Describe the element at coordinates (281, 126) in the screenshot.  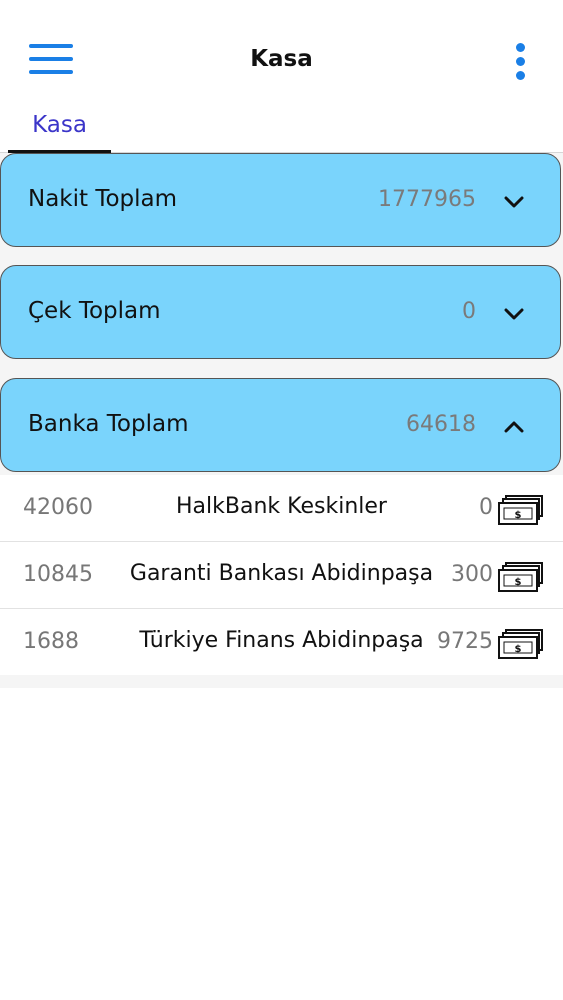
I see `tab-bar: Kasa` at that location.